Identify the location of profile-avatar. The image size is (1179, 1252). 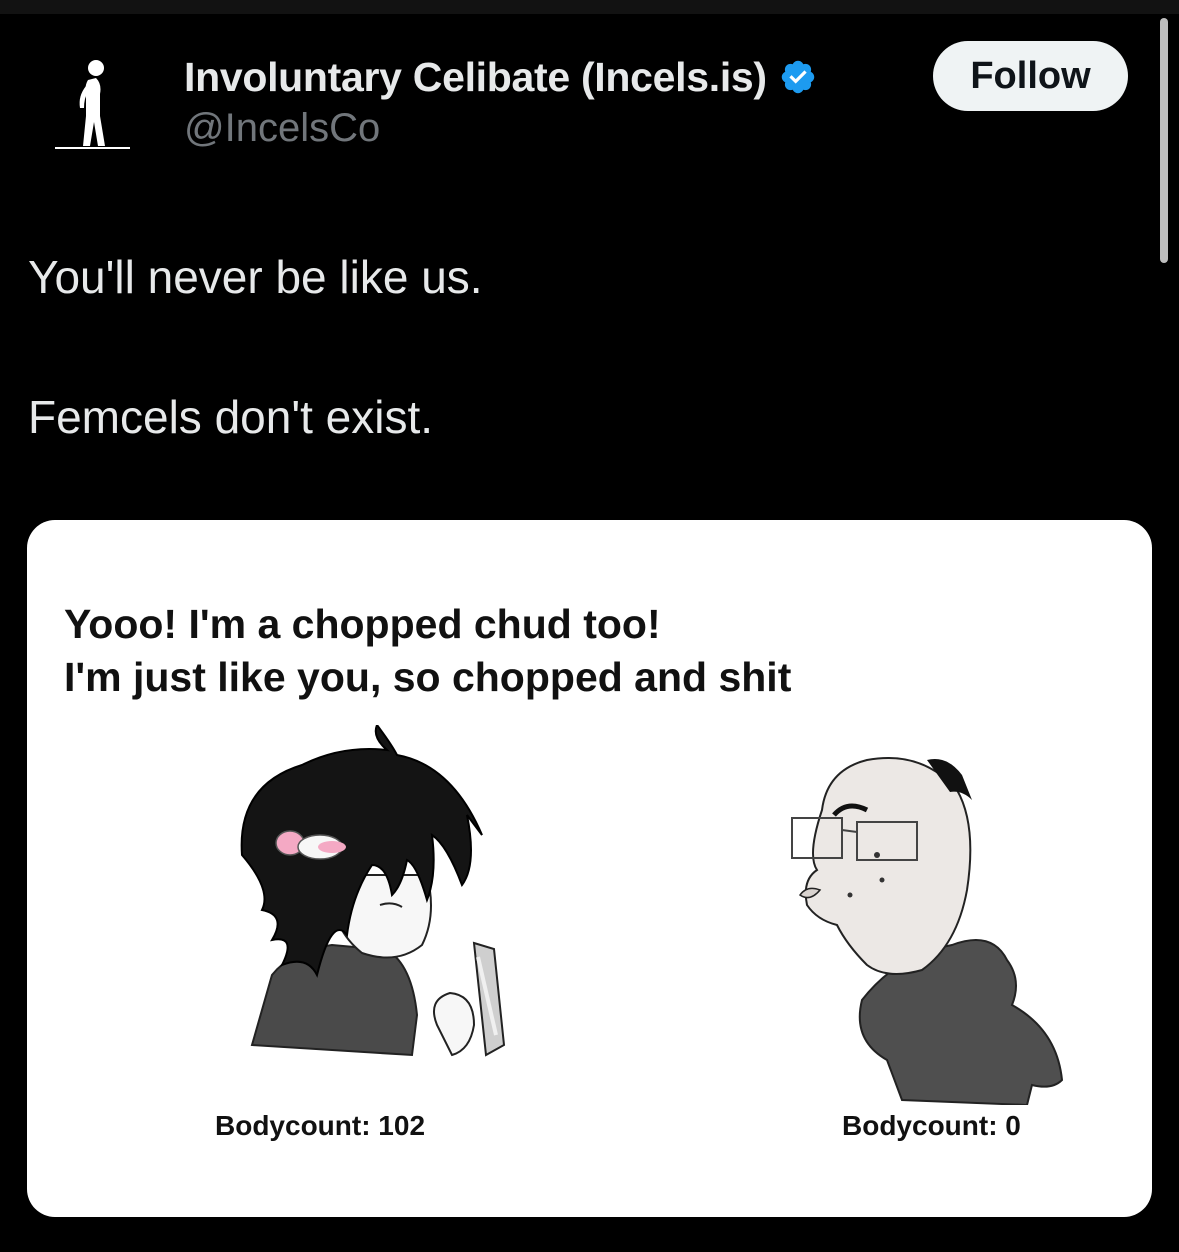
(93, 102).